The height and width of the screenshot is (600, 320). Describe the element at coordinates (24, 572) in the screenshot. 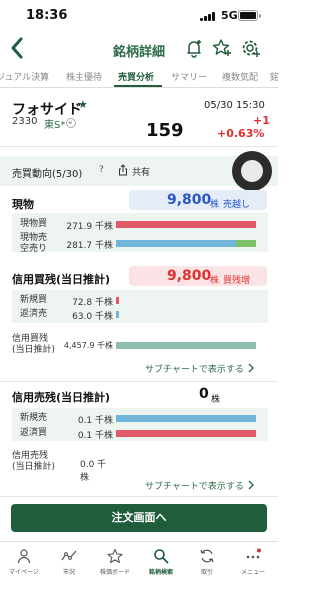

I see `tabbar-mypage-label: マイページ` at that location.